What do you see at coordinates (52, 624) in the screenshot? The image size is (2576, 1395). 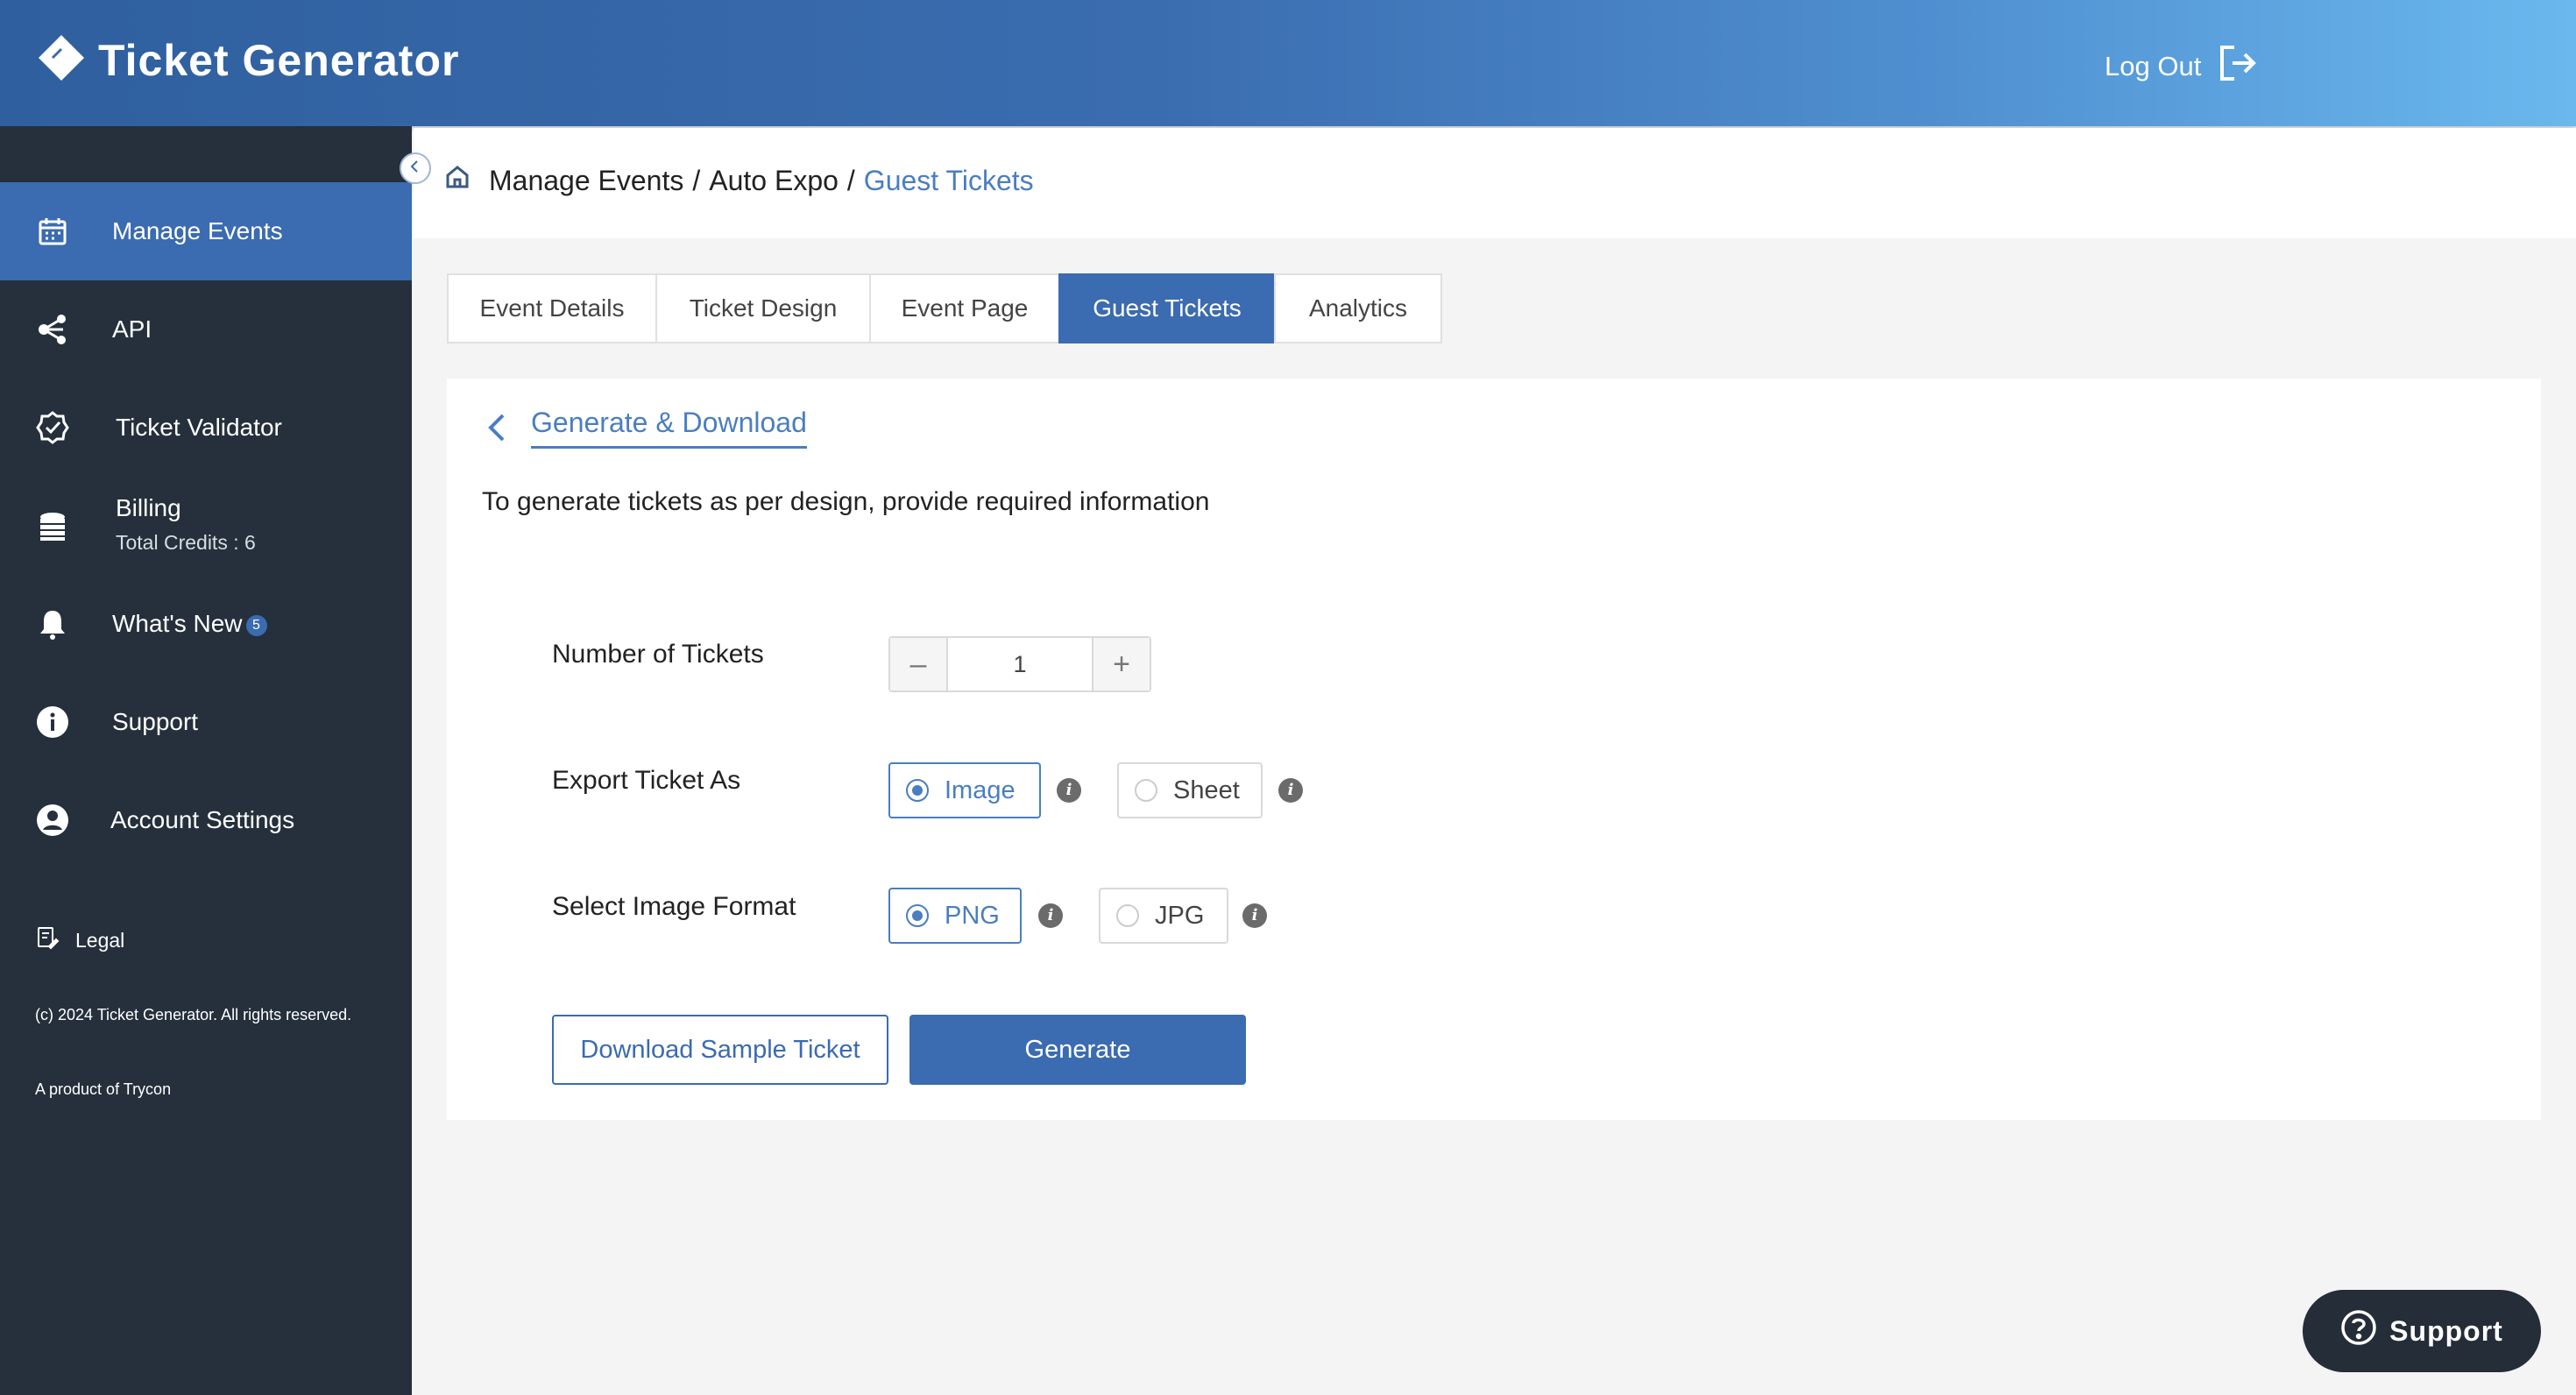 I see `bell-icon` at bounding box center [52, 624].